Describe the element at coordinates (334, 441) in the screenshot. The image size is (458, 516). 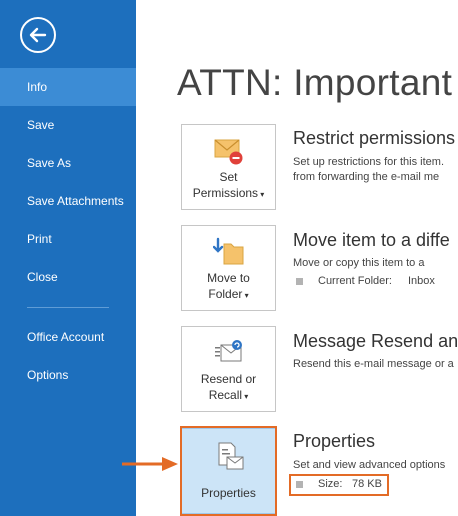
I see `properties-title: Properties` at that location.